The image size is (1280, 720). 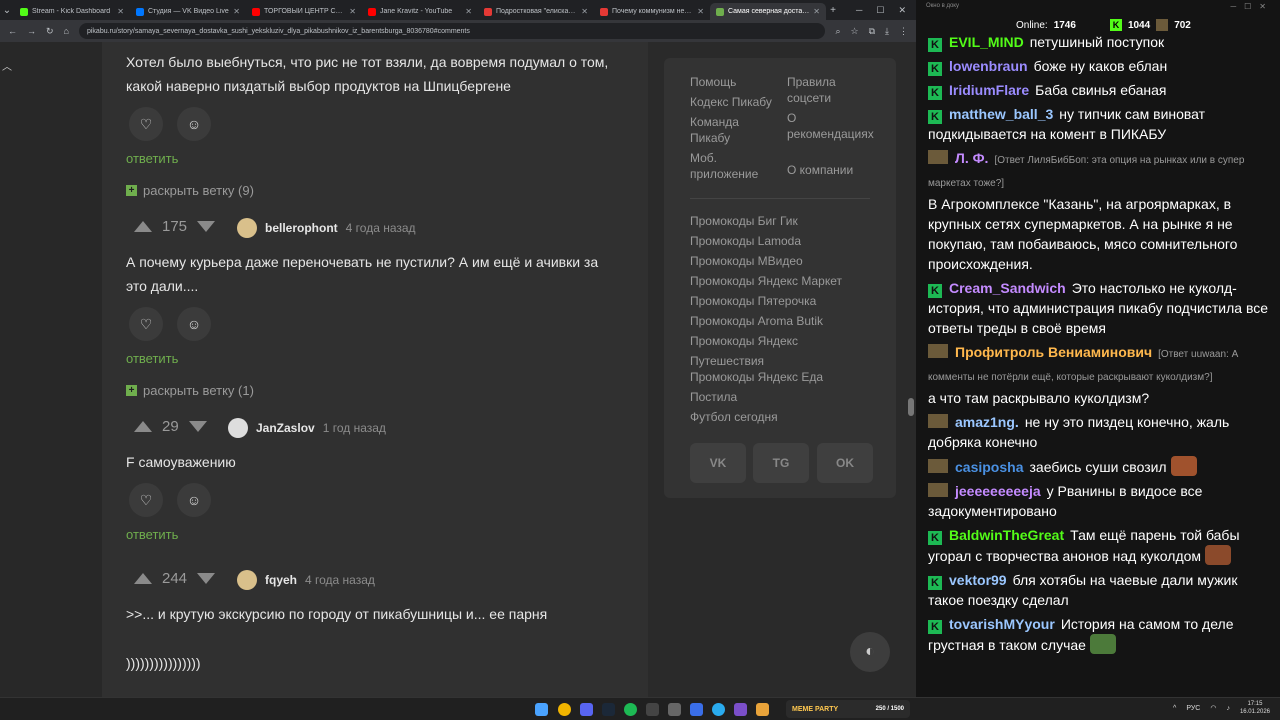 I want to click on browser-tab: ТОРГОВЫЙ ЦЕНТР СМЕРТИ✕, so click(x=304, y=11).